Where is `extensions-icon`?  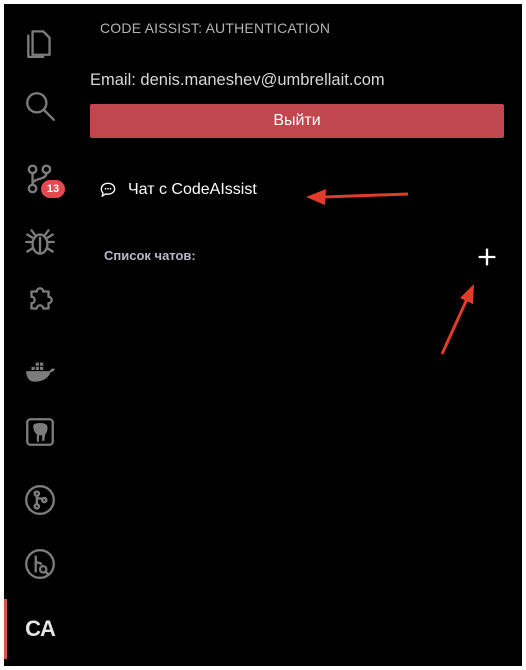 extensions-icon is located at coordinates (41, 298).